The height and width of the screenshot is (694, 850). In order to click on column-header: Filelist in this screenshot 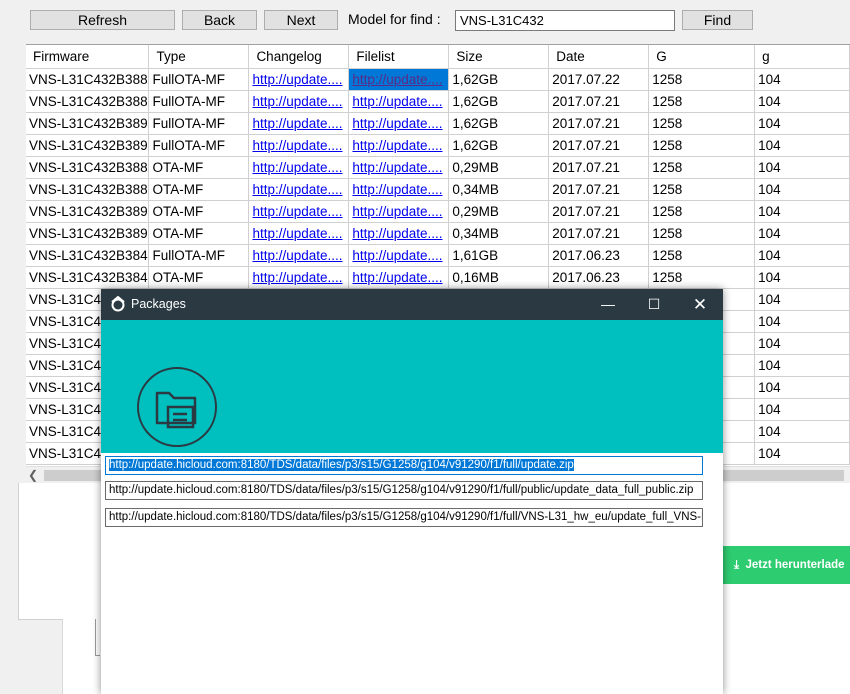, I will do `click(399, 57)`.